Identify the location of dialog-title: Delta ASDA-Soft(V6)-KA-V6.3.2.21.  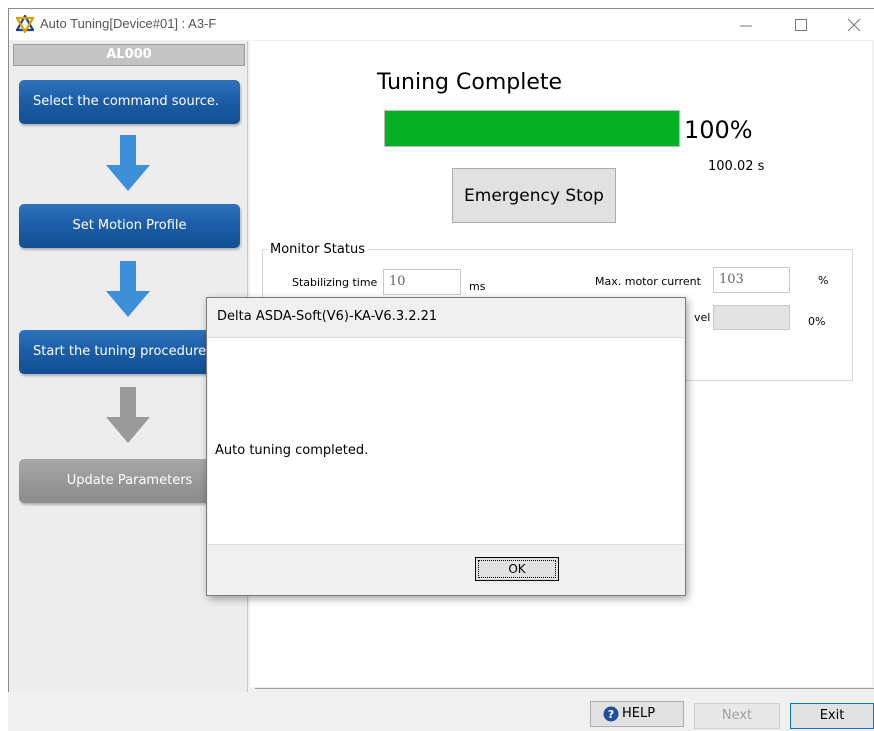
(327, 316).